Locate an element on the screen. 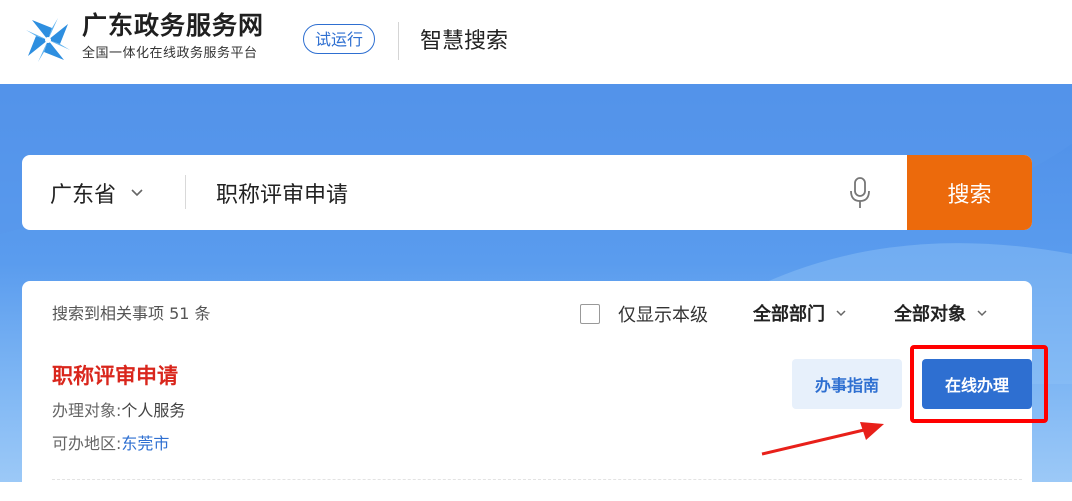 The image size is (1072, 501). result-item-area: 可办地区:东莞市 is located at coordinates (110, 444).